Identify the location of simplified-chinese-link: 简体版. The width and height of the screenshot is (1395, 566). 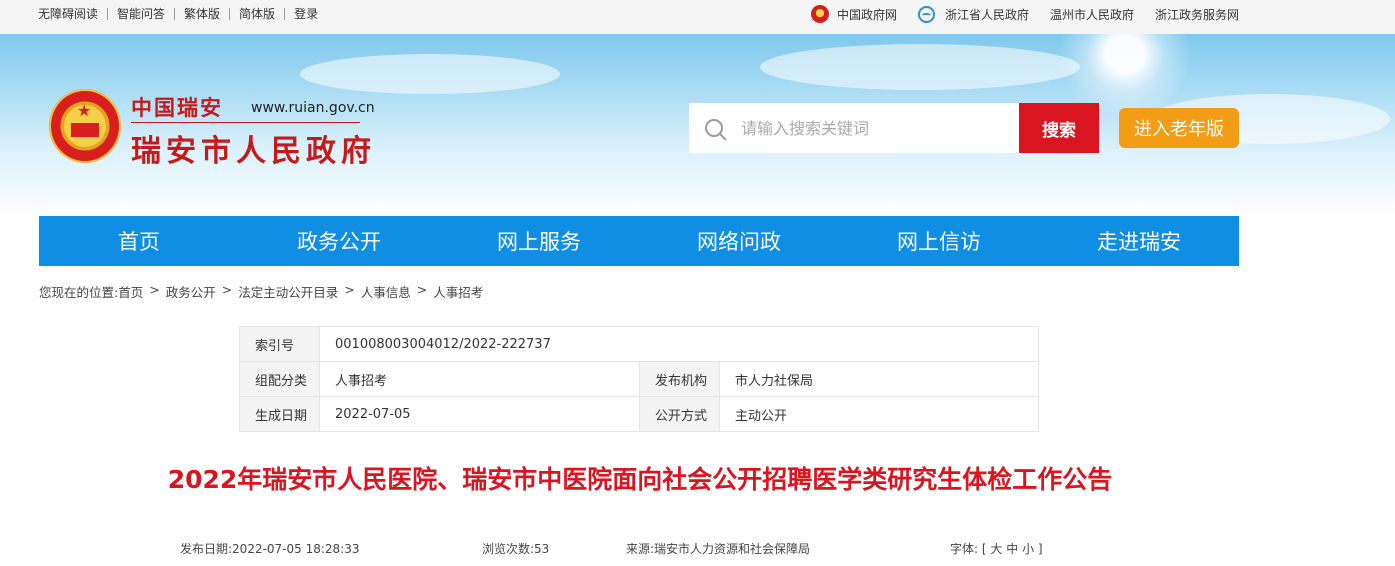
(256, 14).